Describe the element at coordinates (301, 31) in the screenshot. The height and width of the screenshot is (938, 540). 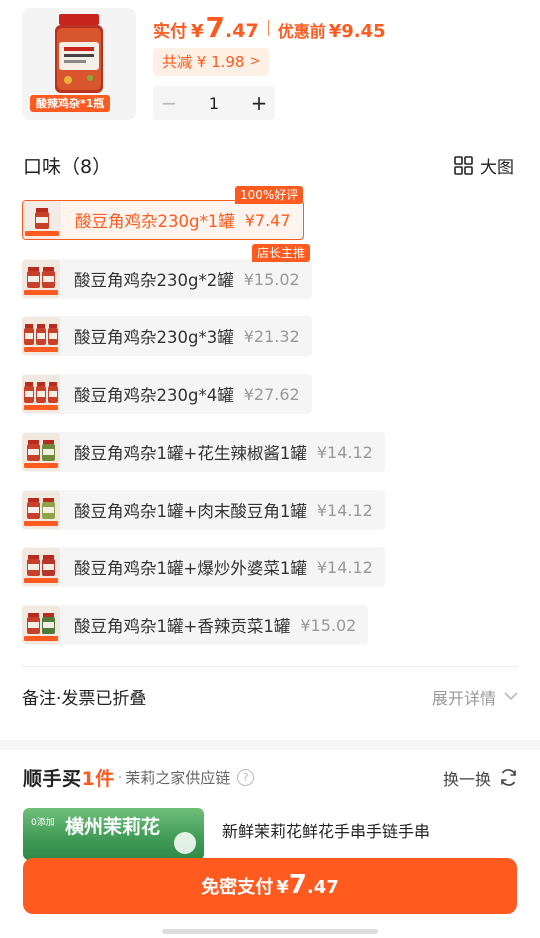
I see `original-price-label: 优惠前` at that location.